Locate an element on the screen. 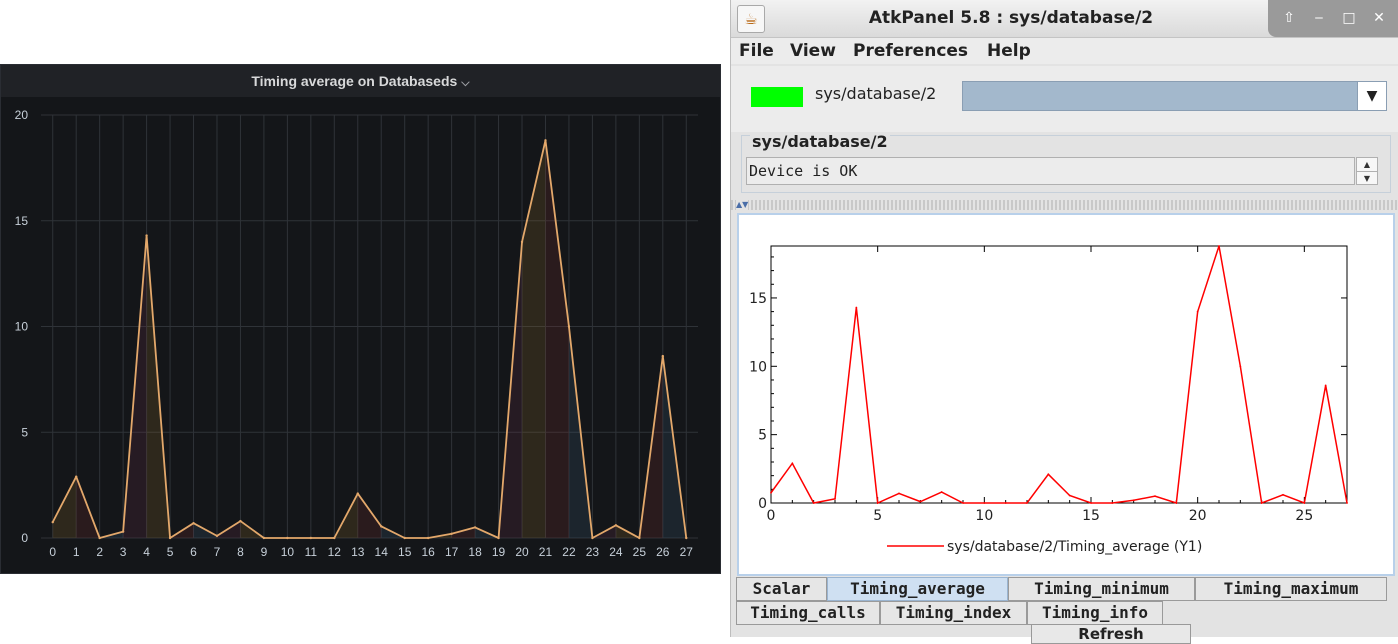  title-bar: ☕ AtkPanel 5.8 : sys/database/2 ⇧ ‒ □ ✕ is located at coordinates (1064, 19).